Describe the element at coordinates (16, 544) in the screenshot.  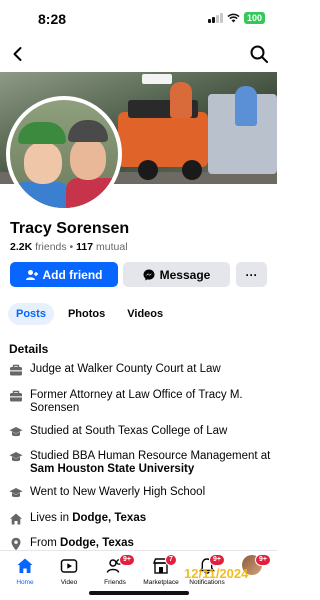
I see `location-pin-icon` at that location.